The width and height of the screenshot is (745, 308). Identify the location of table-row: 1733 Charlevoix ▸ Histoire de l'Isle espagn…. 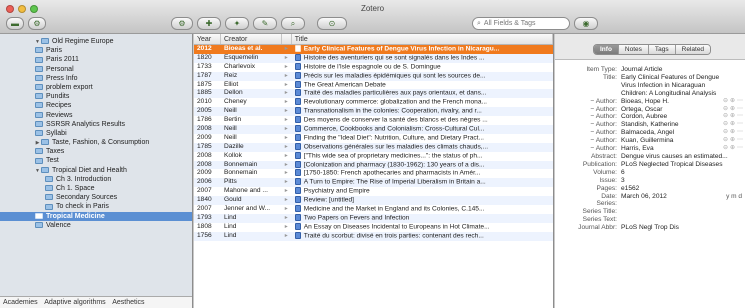
(373, 67).